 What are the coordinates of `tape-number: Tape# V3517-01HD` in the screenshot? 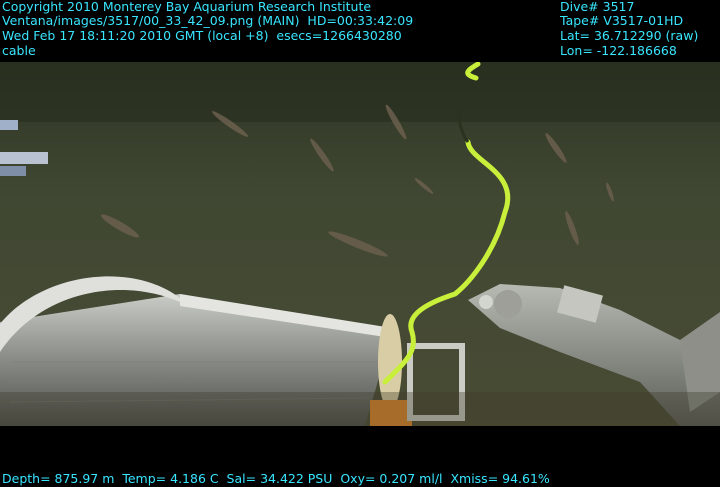 It's located at (622, 20).